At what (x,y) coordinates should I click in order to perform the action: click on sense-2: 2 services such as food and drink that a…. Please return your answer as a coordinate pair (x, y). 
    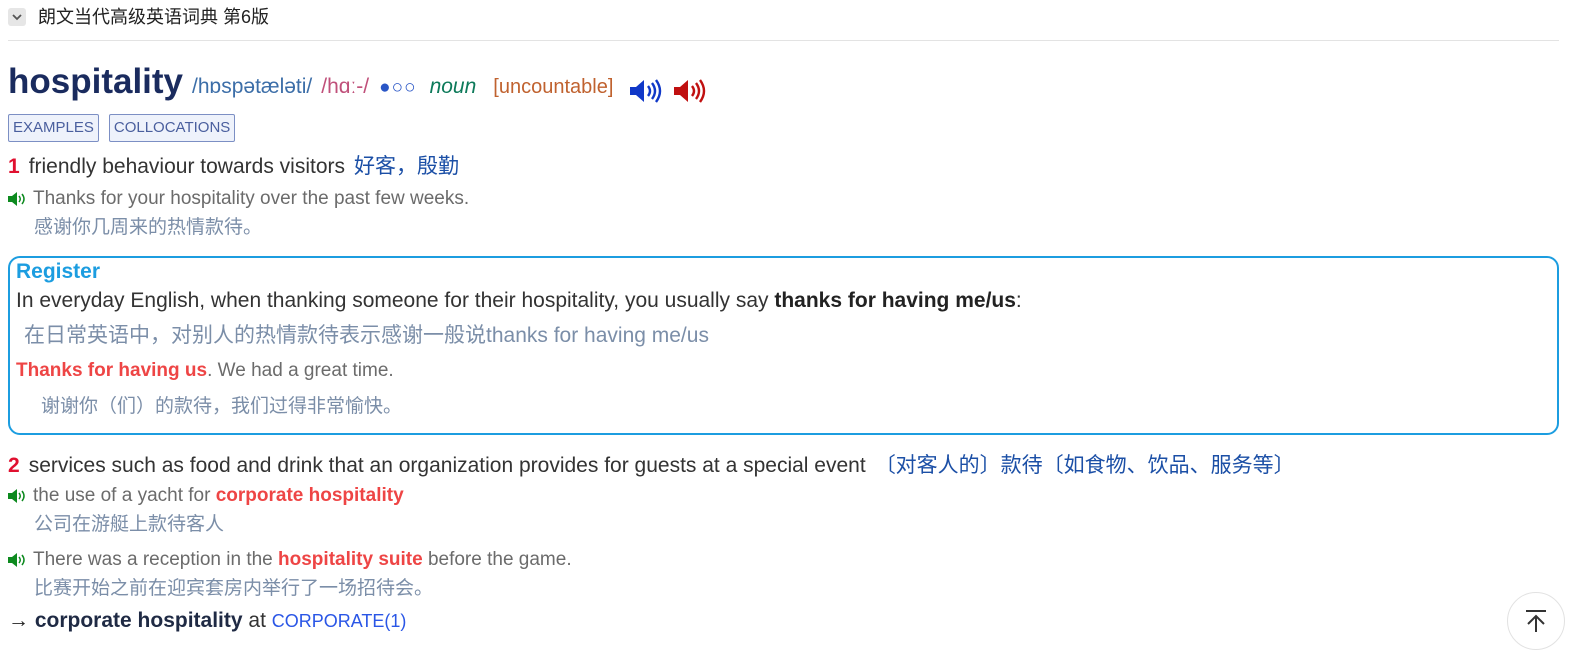
    Looking at the image, I should click on (783, 465).